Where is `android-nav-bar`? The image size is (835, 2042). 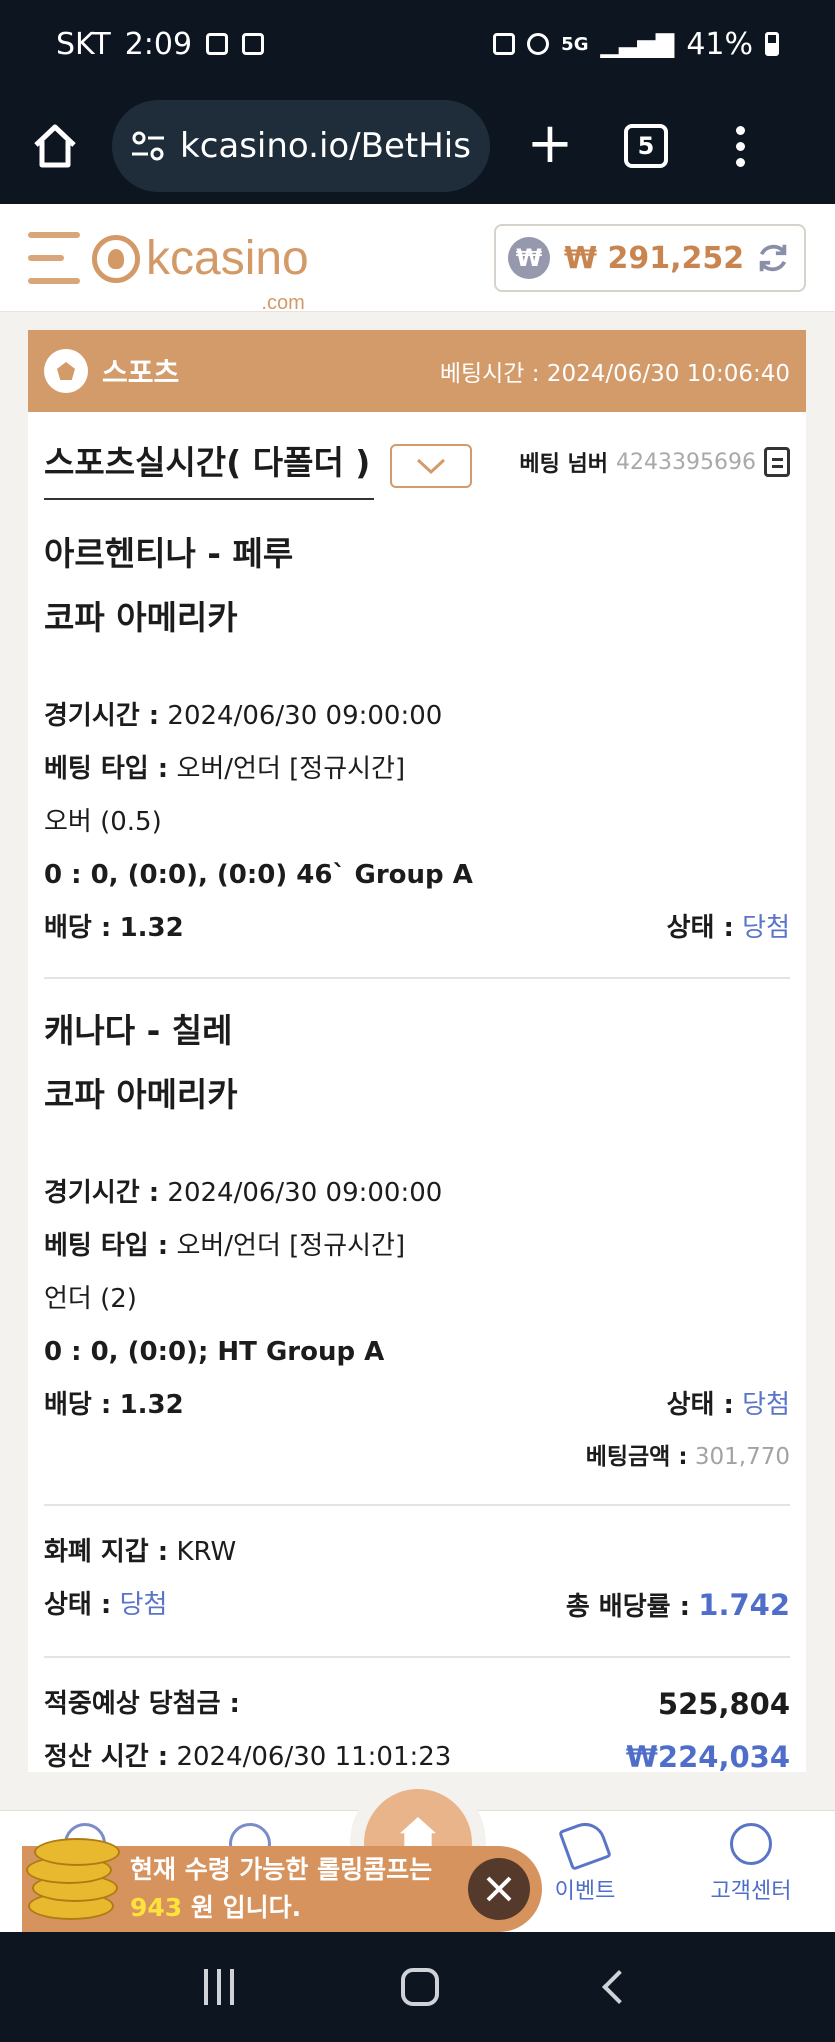 android-nav-bar is located at coordinates (417, 1987).